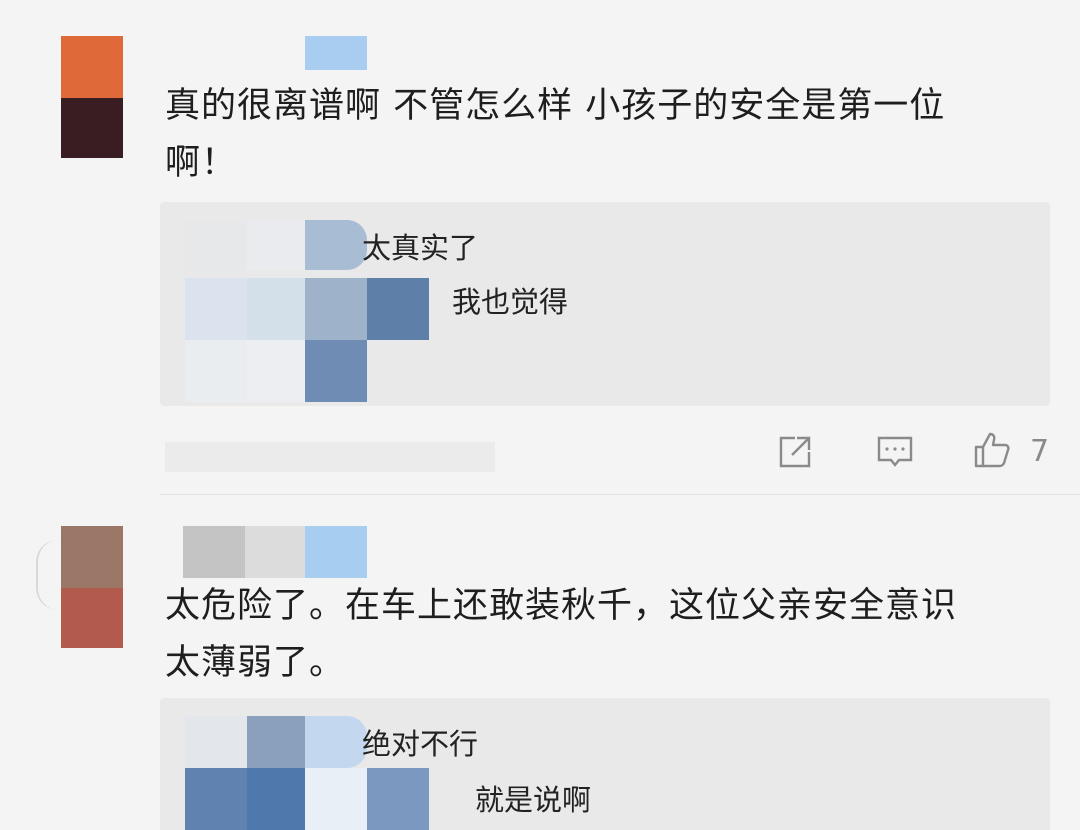 This screenshot has height=830, width=1080. What do you see at coordinates (420, 744) in the screenshot?
I see `reply-item: 绝对不行` at bounding box center [420, 744].